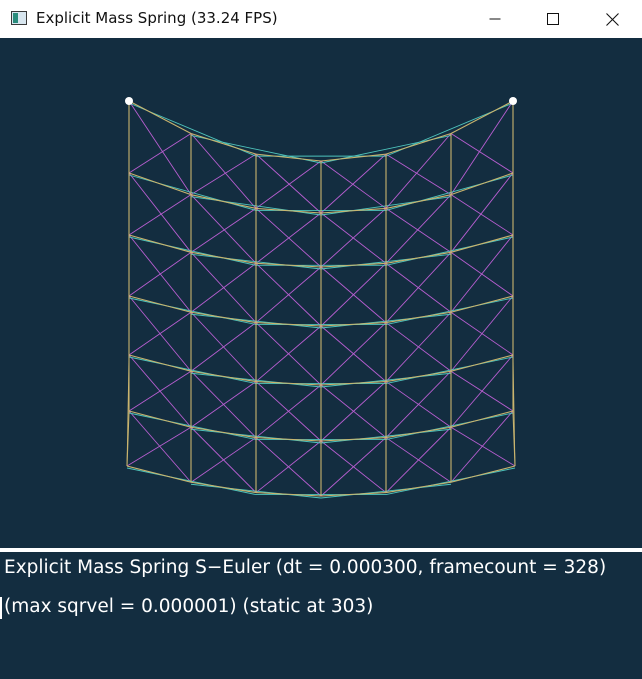 The height and width of the screenshot is (679, 642). Describe the element at coordinates (19, 18) in the screenshot. I see `window-app-icon` at that location.